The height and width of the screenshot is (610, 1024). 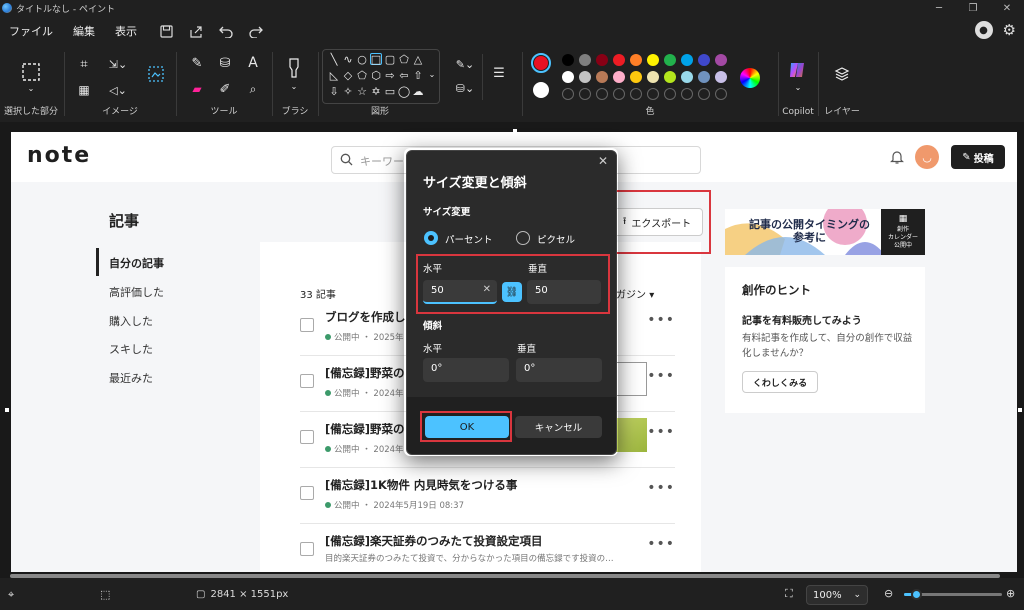 I want to click on eraser-icon: ▰, so click(x=197, y=89).